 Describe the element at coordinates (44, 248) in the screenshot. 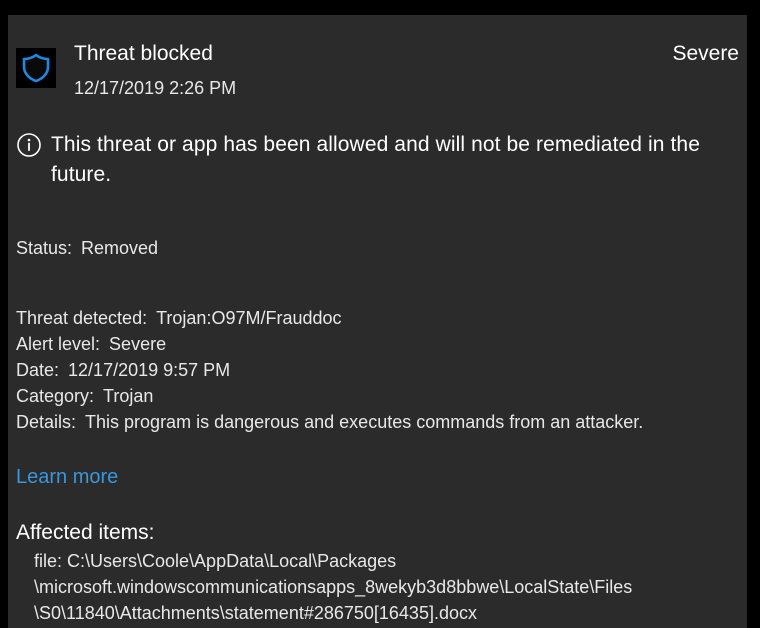

I see `status-label: Status:` at that location.